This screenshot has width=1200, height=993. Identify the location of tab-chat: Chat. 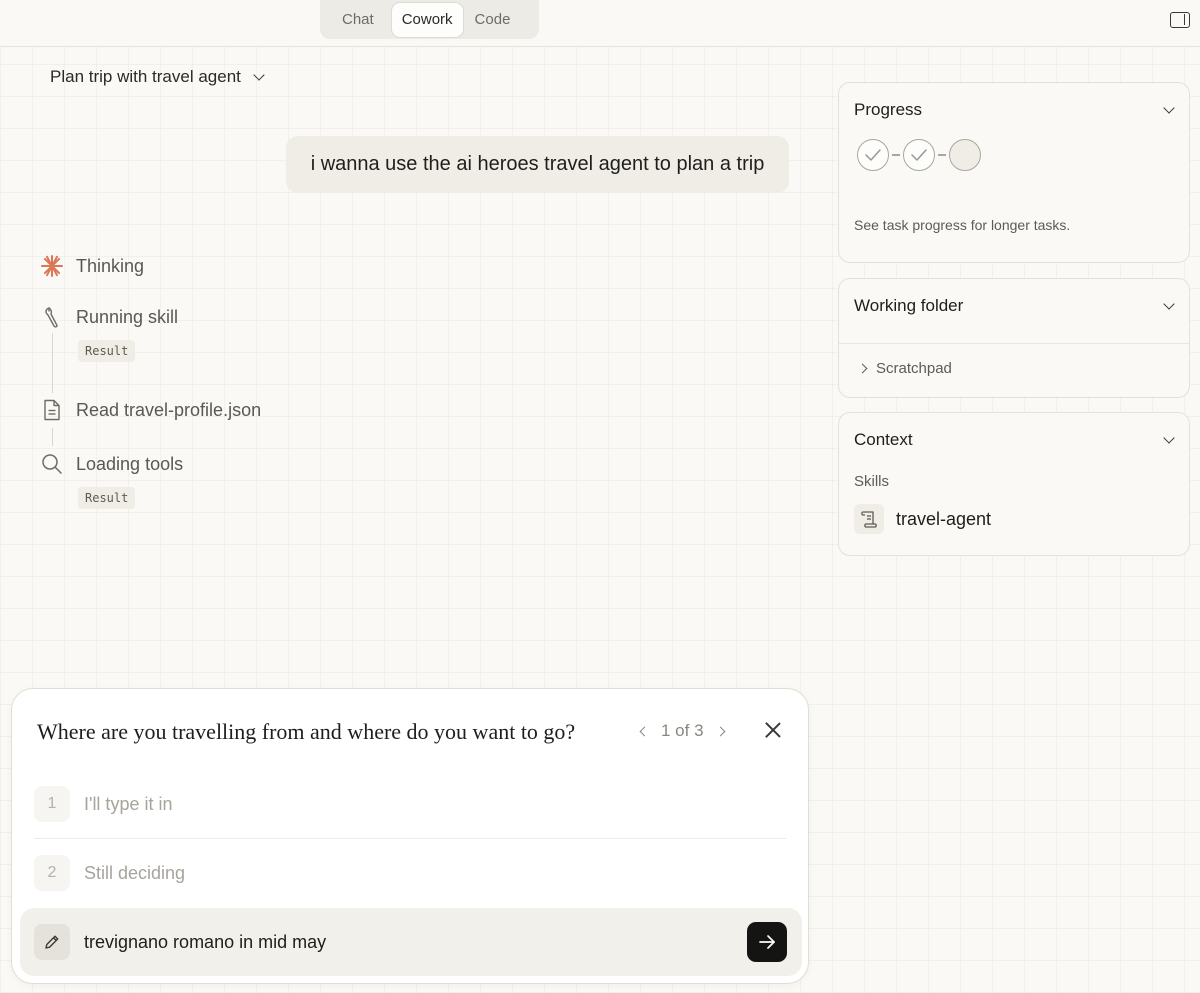
(358, 20).